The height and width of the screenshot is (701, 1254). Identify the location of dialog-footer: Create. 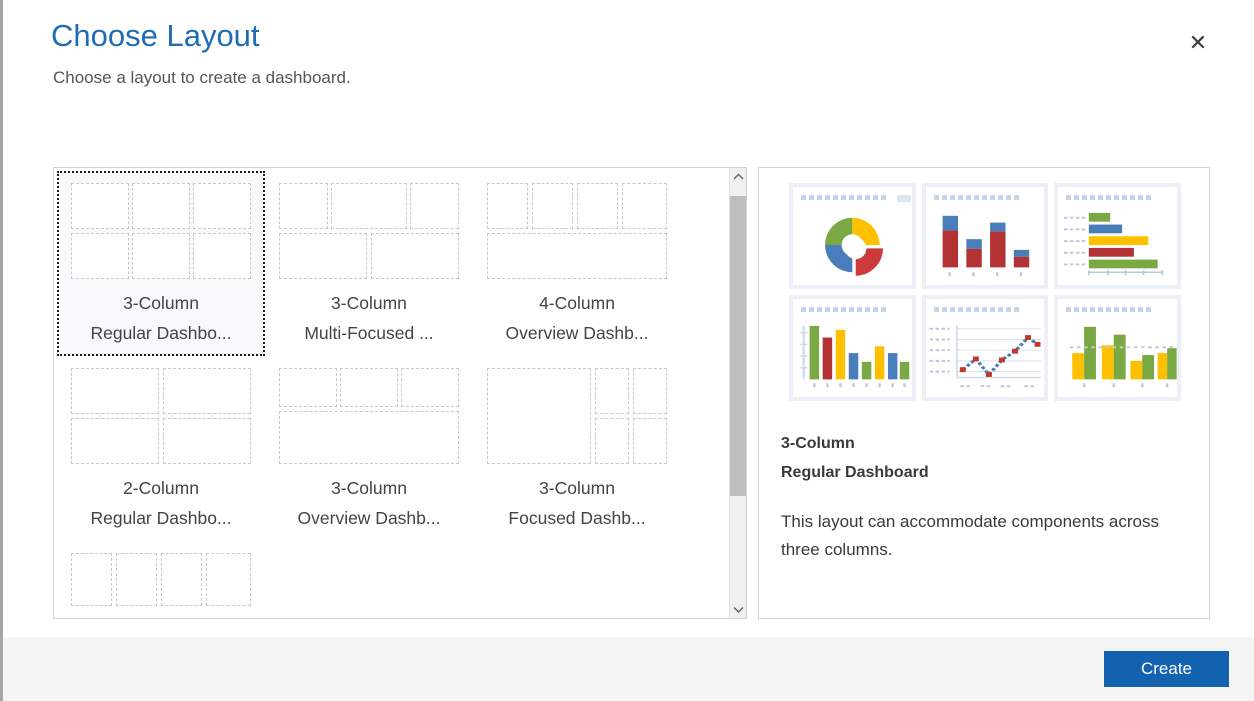
(628, 668).